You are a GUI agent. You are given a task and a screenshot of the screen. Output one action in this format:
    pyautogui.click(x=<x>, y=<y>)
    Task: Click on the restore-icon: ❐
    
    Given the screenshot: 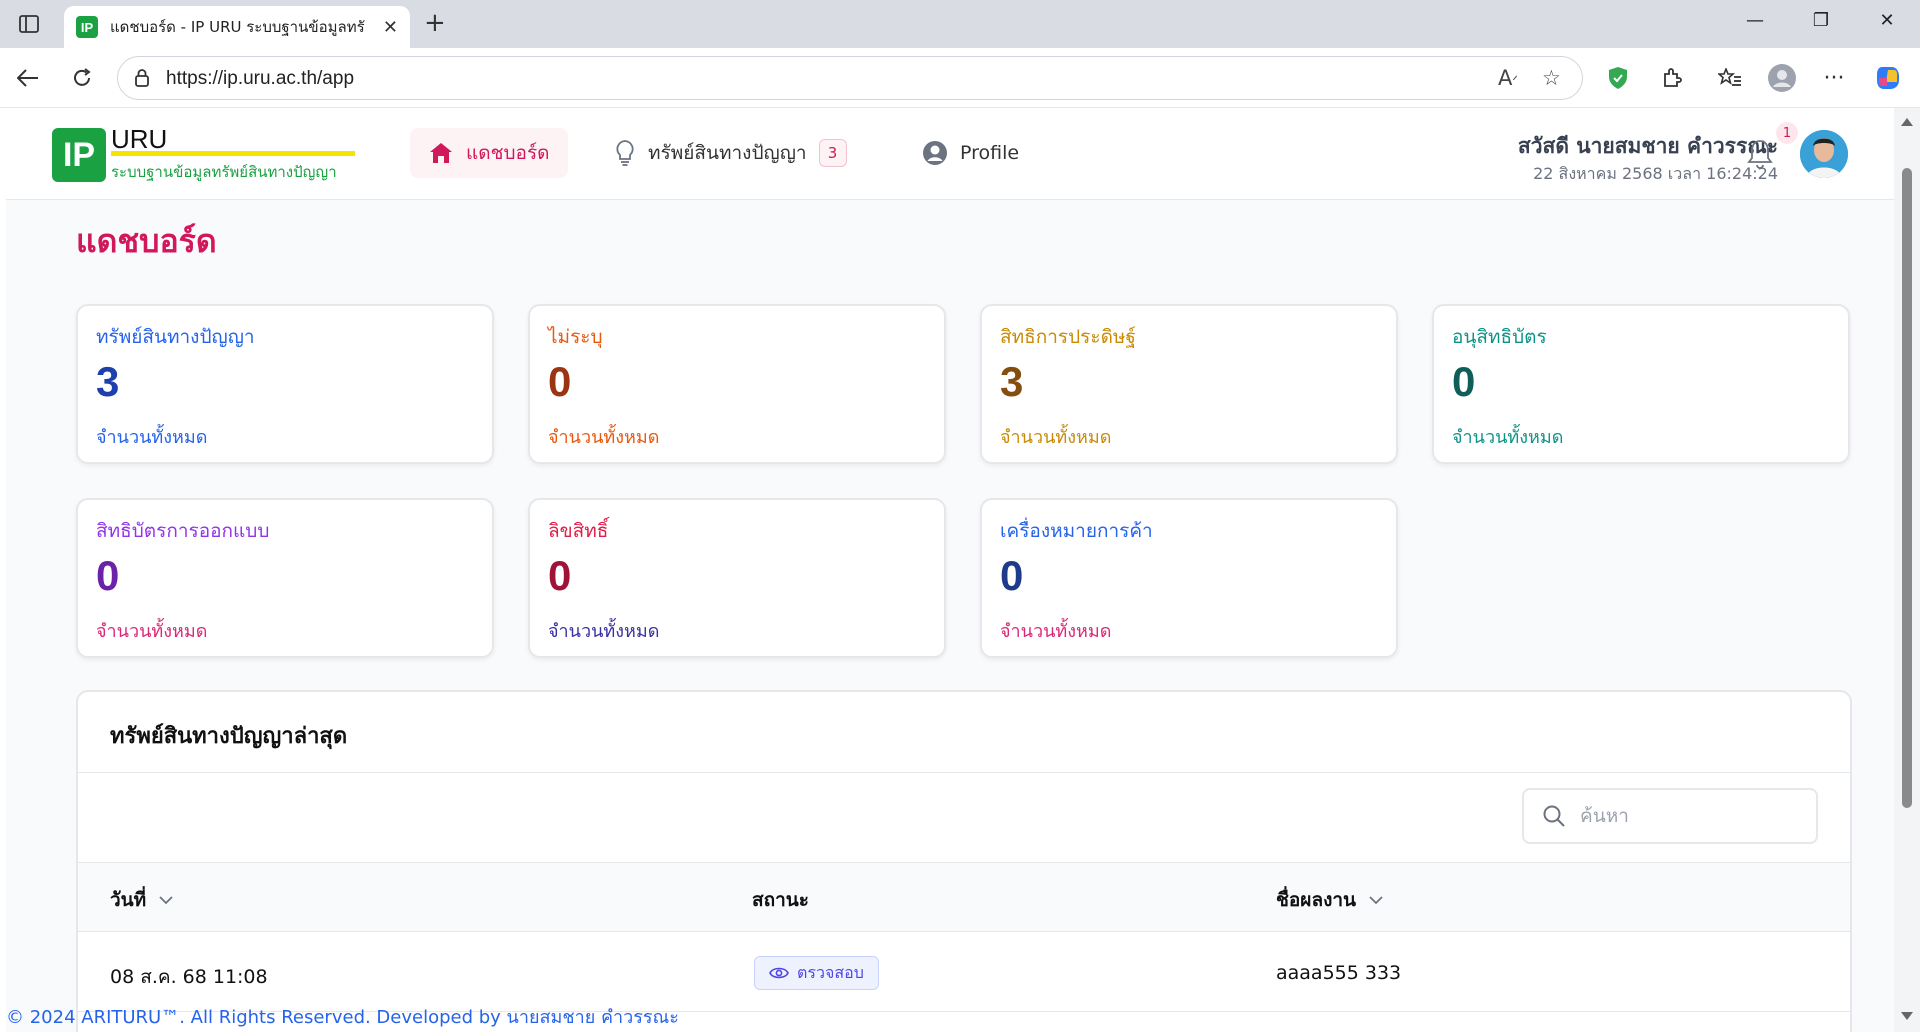 What is the action you would take?
    pyautogui.click(x=1821, y=20)
    